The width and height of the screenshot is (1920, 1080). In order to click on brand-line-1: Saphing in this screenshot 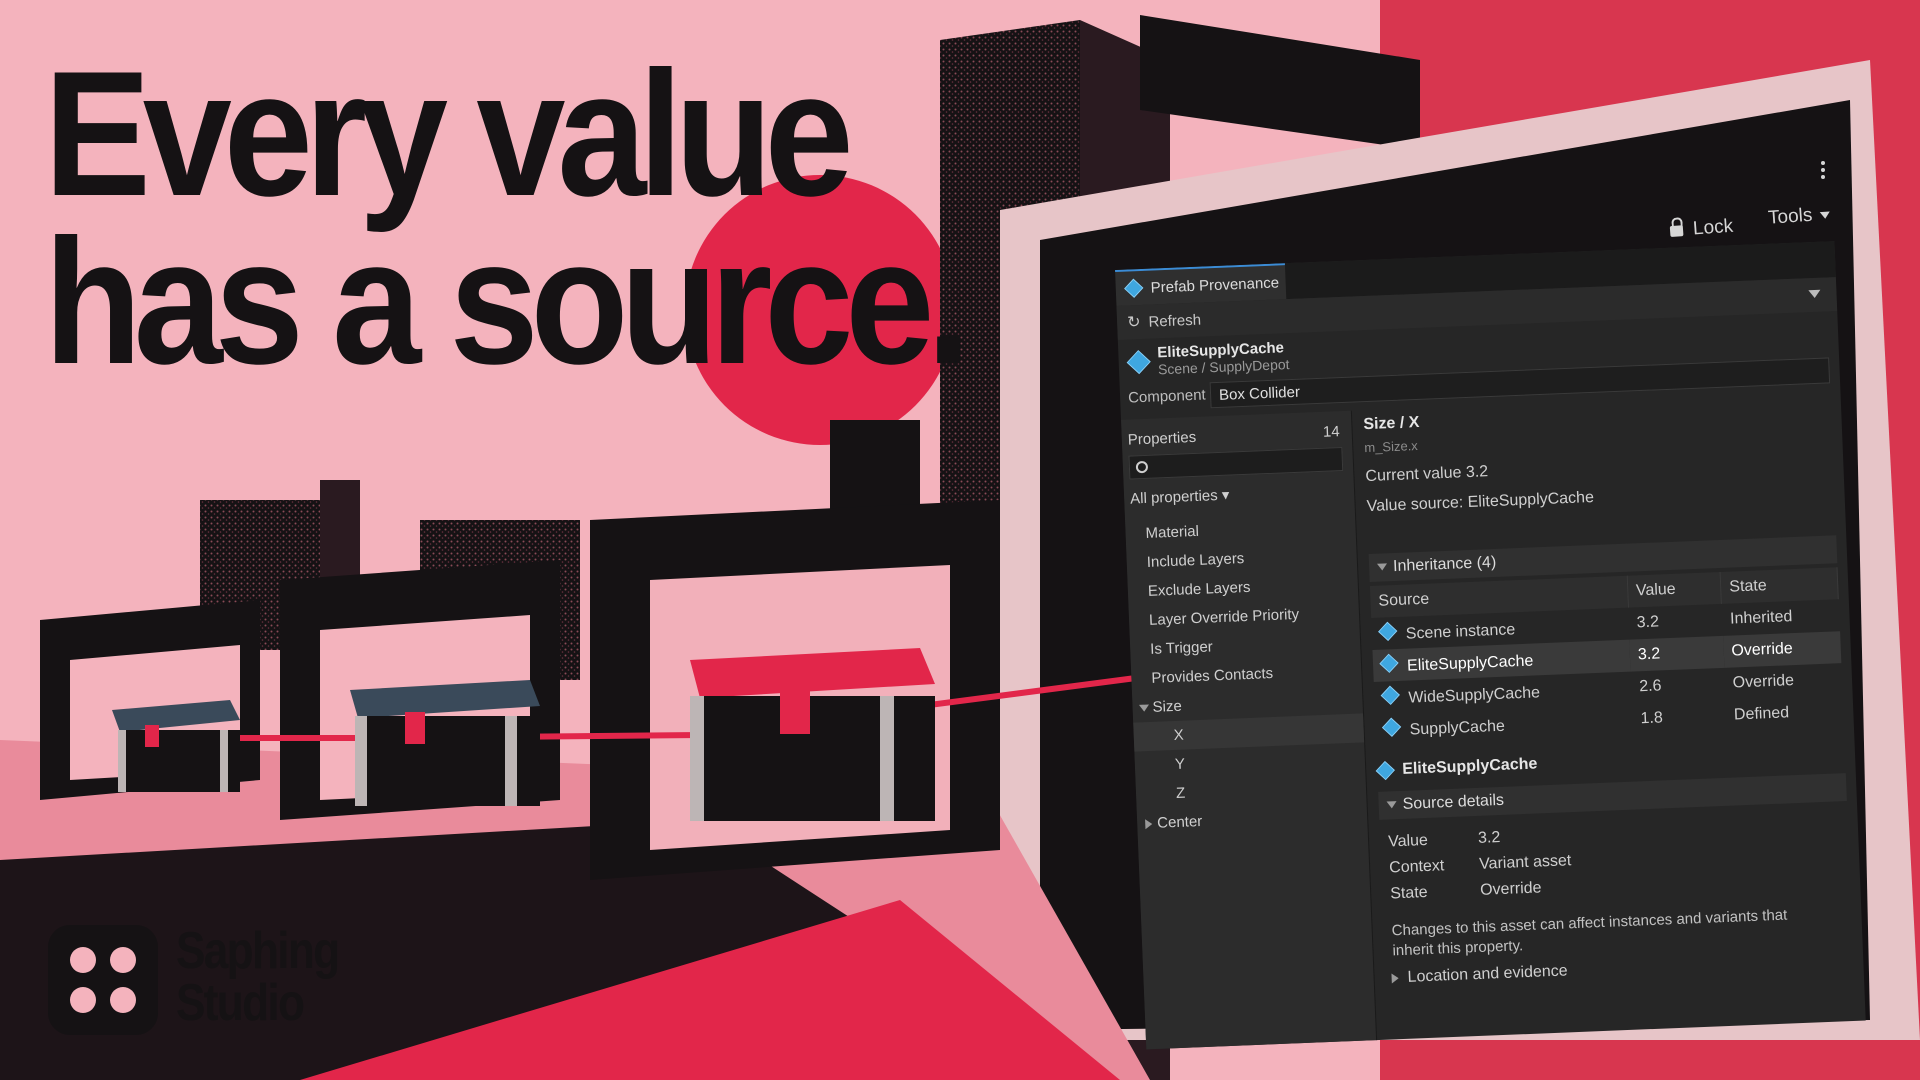, I will do `click(258, 951)`.